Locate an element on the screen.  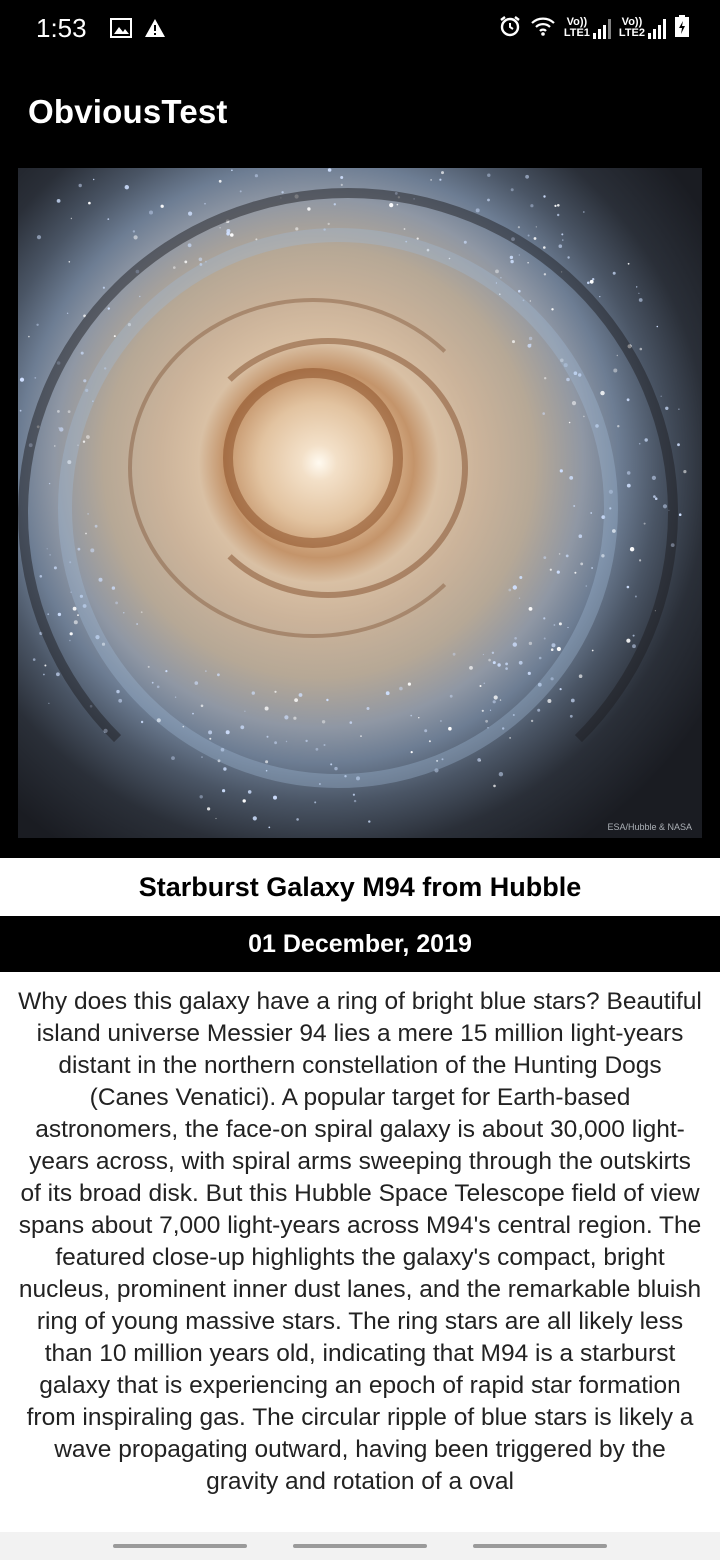
status-time: 1:53 is located at coordinates (61, 27).